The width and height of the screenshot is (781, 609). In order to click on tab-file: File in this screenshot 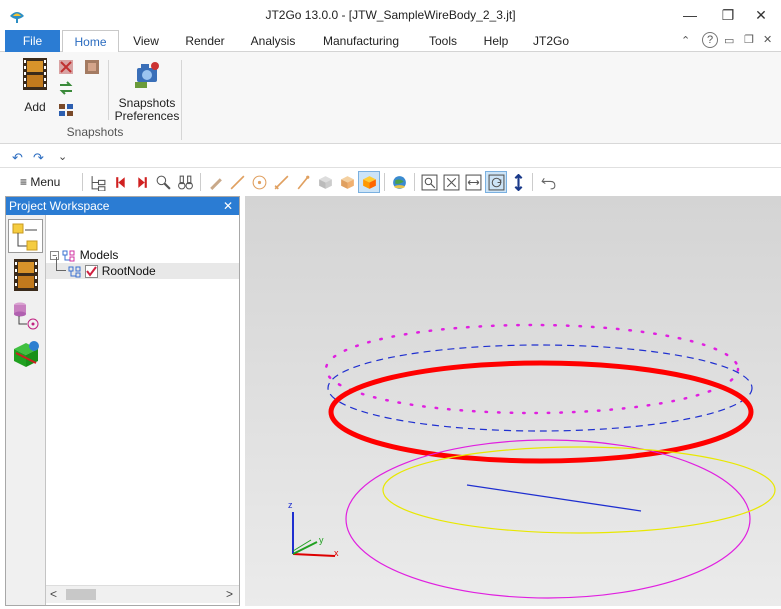, I will do `click(32, 41)`.